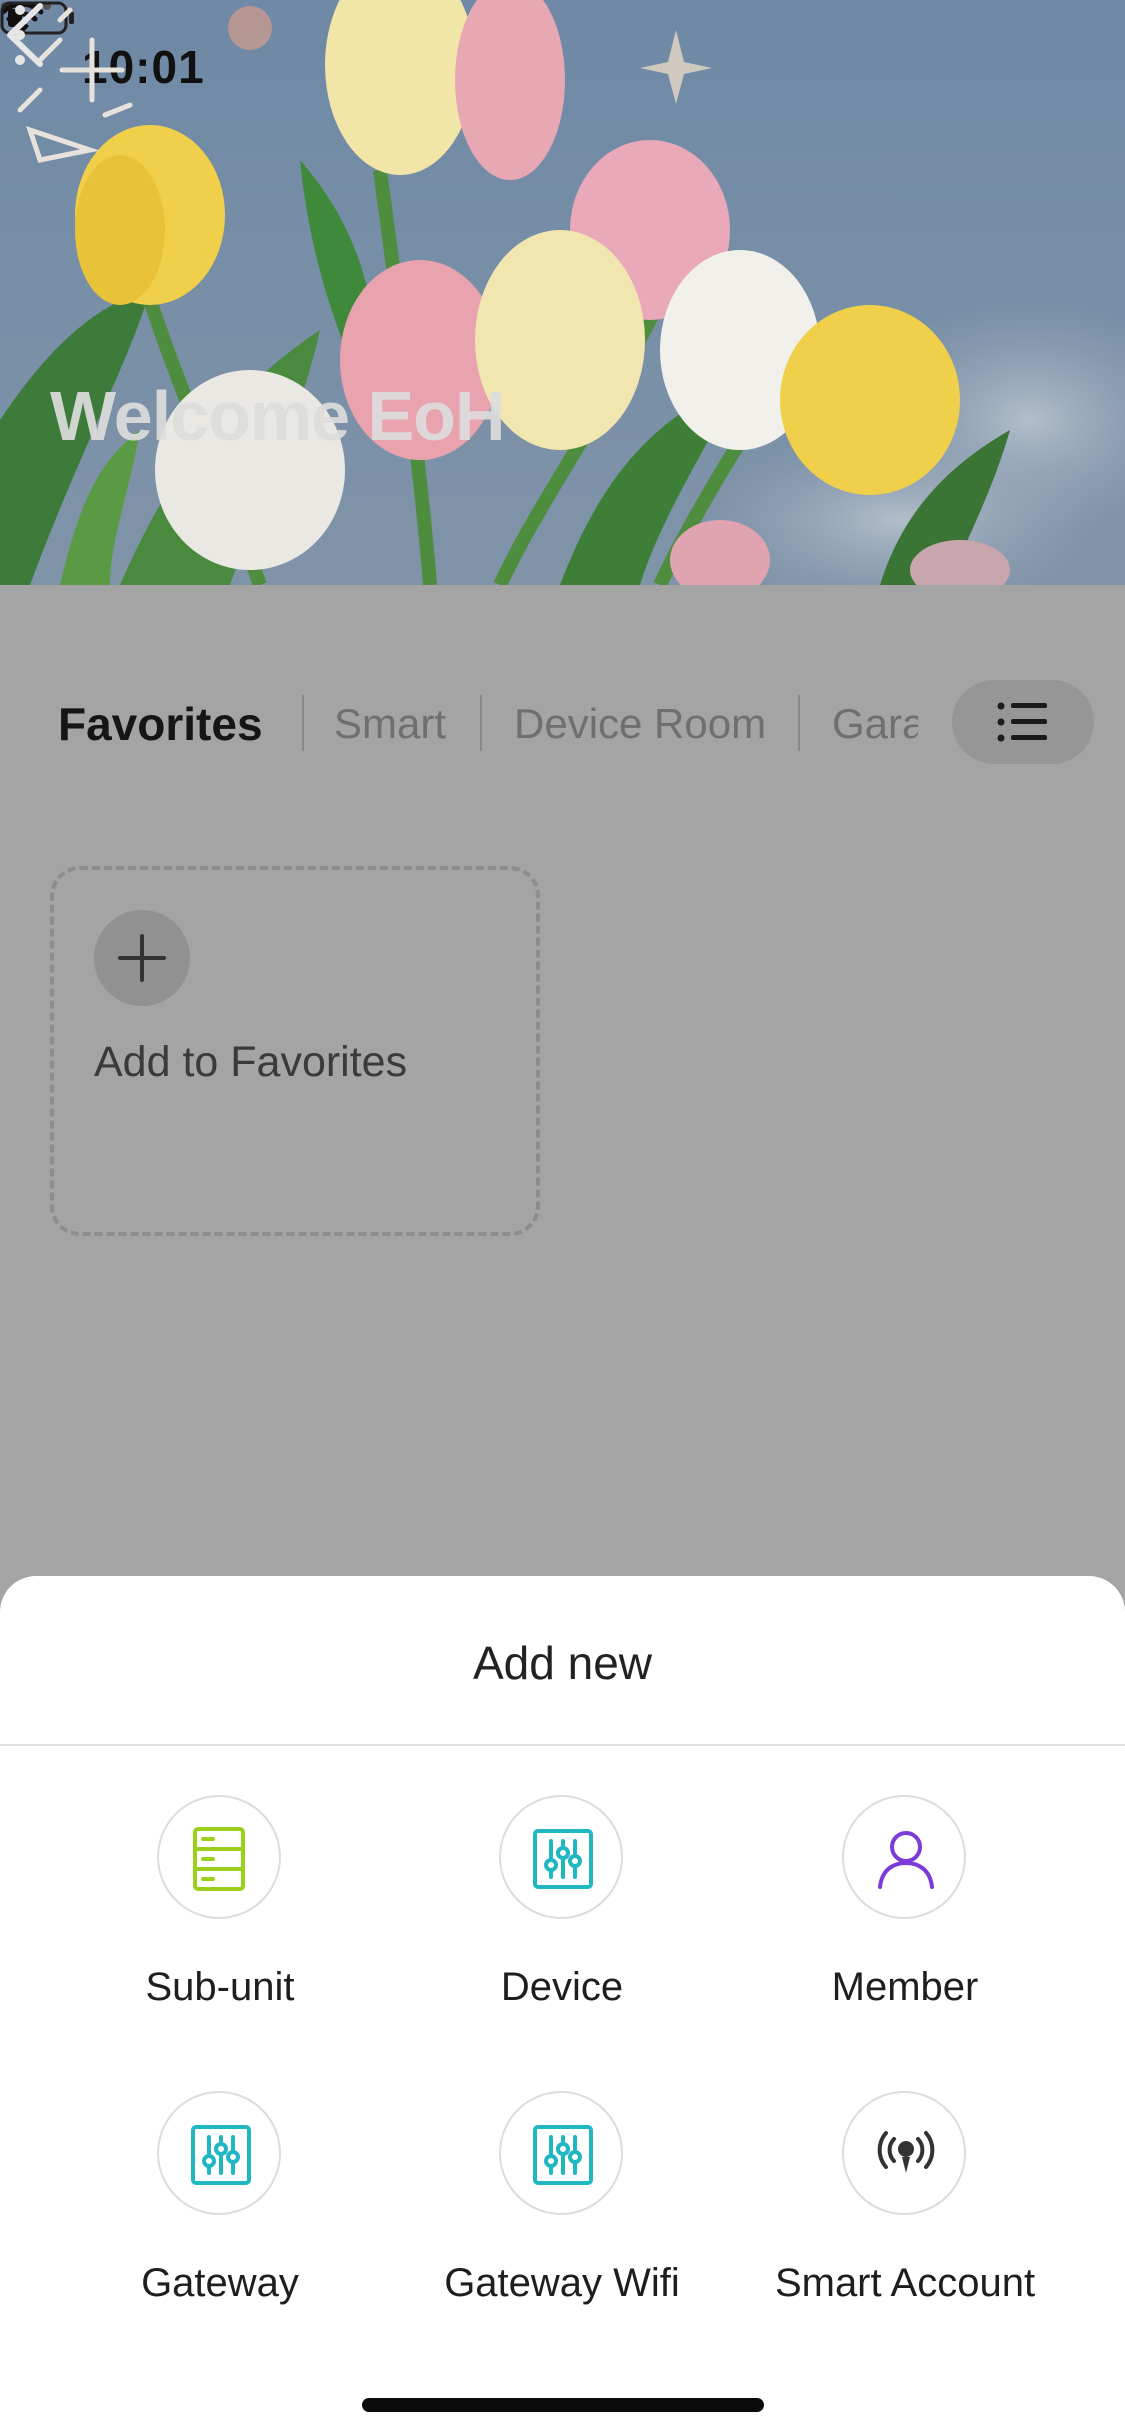  Describe the element at coordinates (251, 1062) in the screenshot. I see `add-to-favorites-label: Add to Favorites` at that location.